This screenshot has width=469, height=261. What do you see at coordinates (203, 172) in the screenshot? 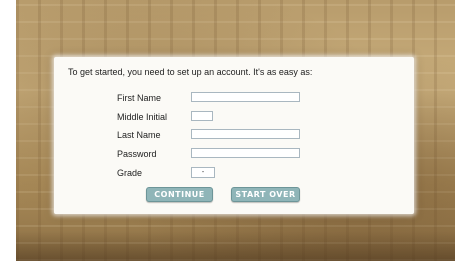
I see `grade-select: -` at bounding box center [203, 172].